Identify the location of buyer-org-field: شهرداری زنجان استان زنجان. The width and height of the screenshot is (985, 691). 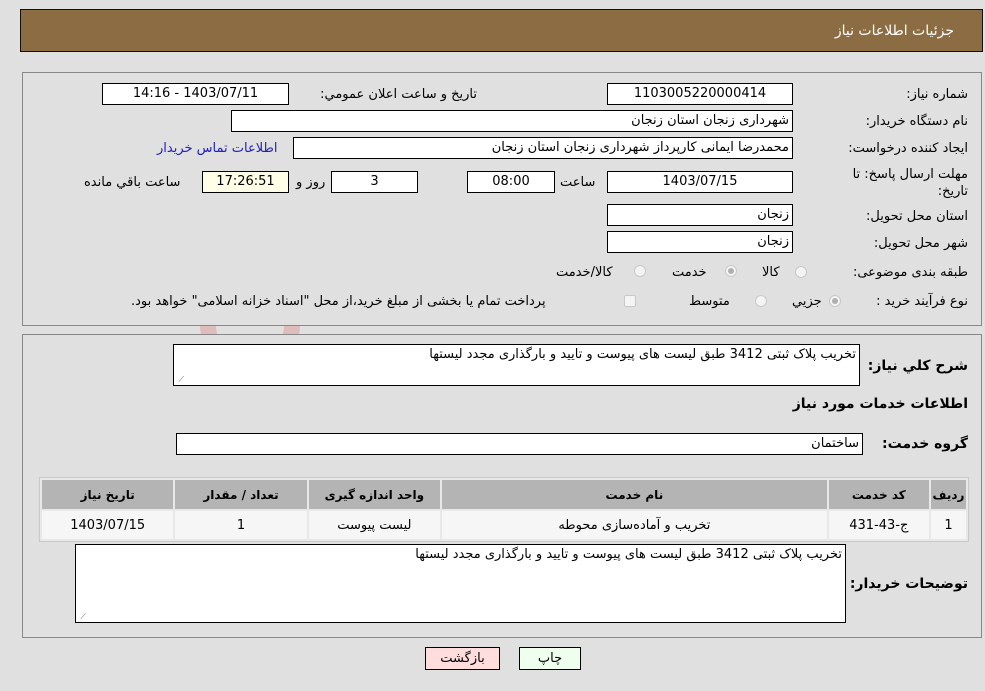
(512, 121).